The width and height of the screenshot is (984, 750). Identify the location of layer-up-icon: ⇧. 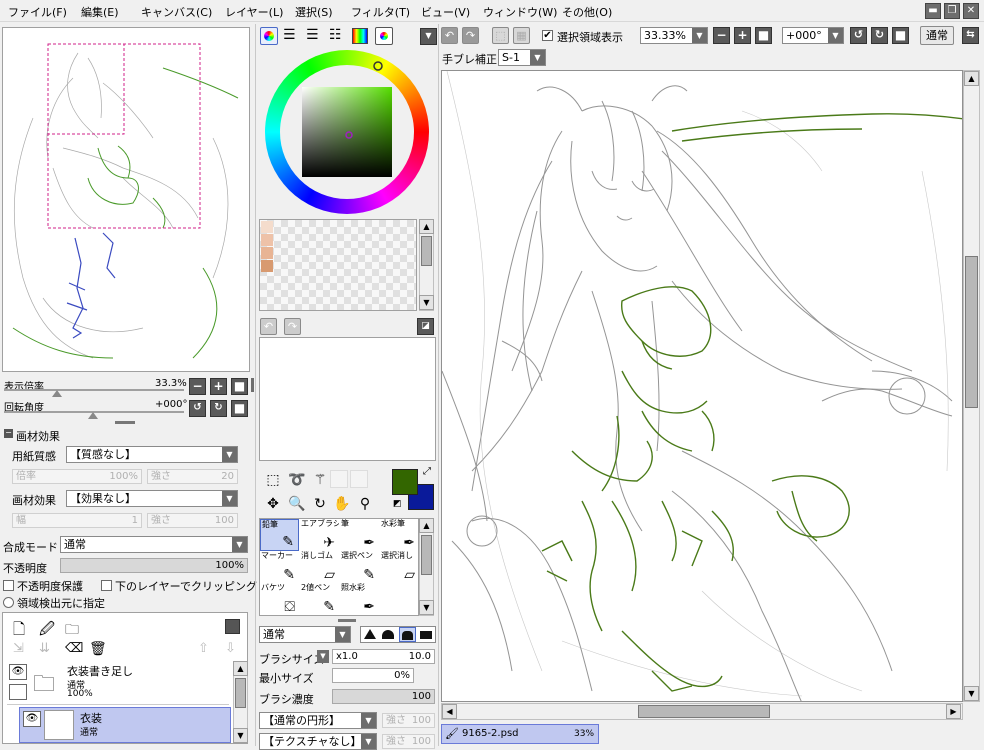
(203, 648).